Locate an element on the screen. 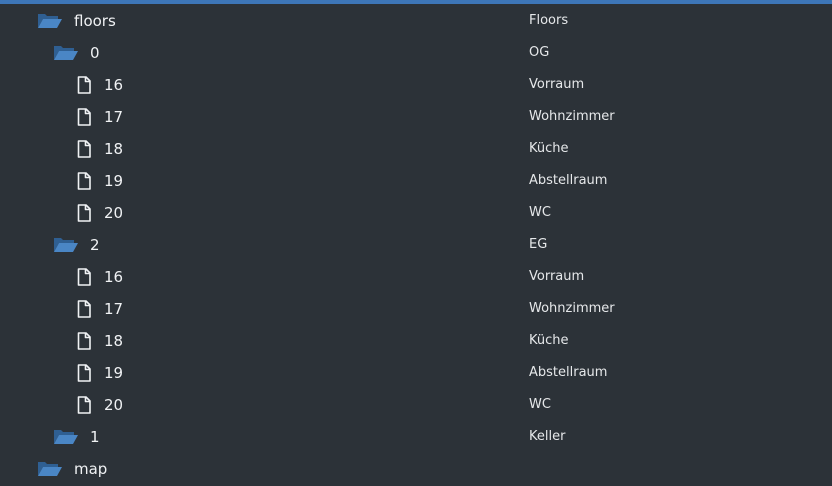 The width and height of the screenshot is (832, 486). tree-node-label: 0 is located at coordinates (95, 53).